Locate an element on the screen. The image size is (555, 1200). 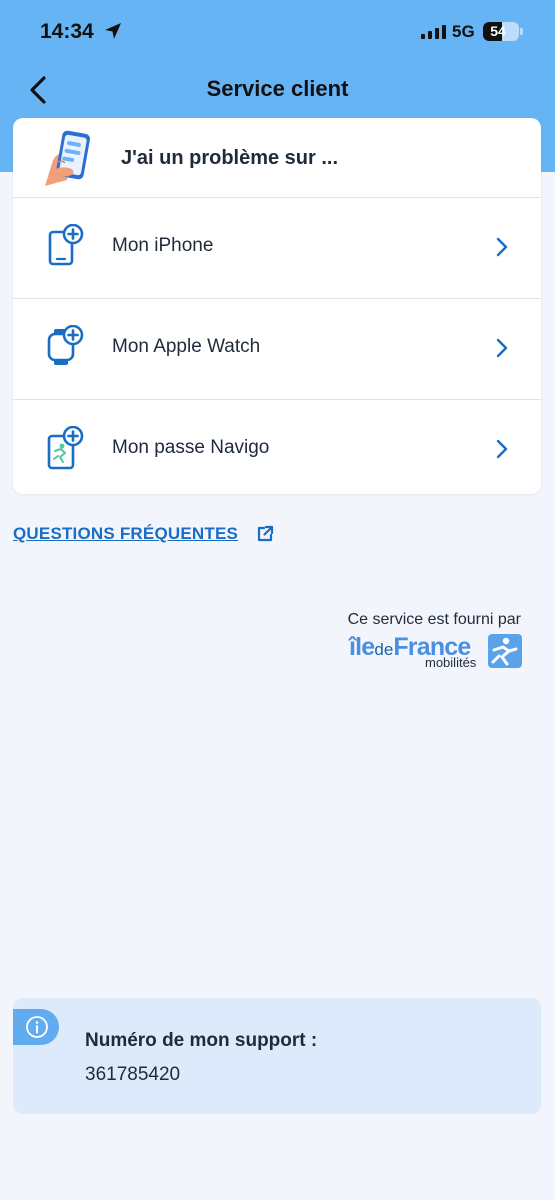
support-number-label: Numéro de mon support : is located at coordinates (201, 1040).